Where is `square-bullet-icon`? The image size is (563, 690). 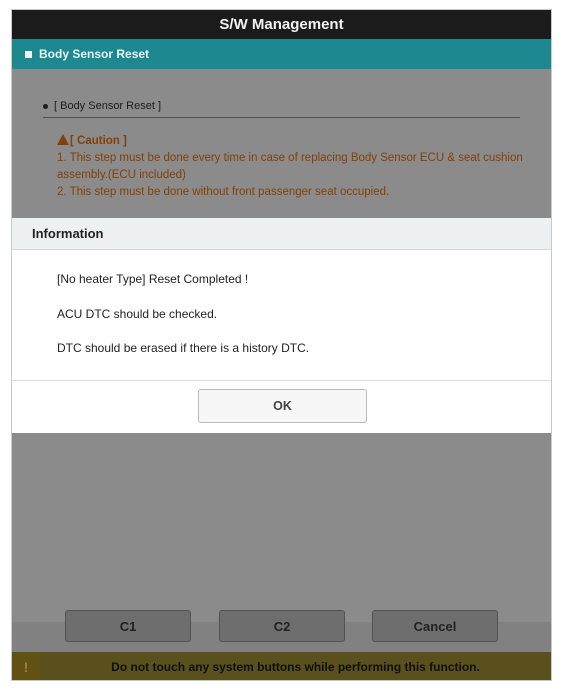 square-bullet-icon is located at coordinates (28, 54).